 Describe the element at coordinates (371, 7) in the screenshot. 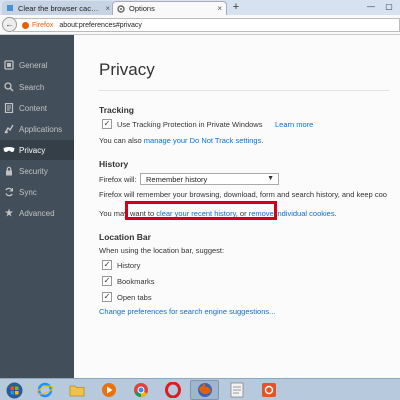

I see `minimize-button: —` at that location.